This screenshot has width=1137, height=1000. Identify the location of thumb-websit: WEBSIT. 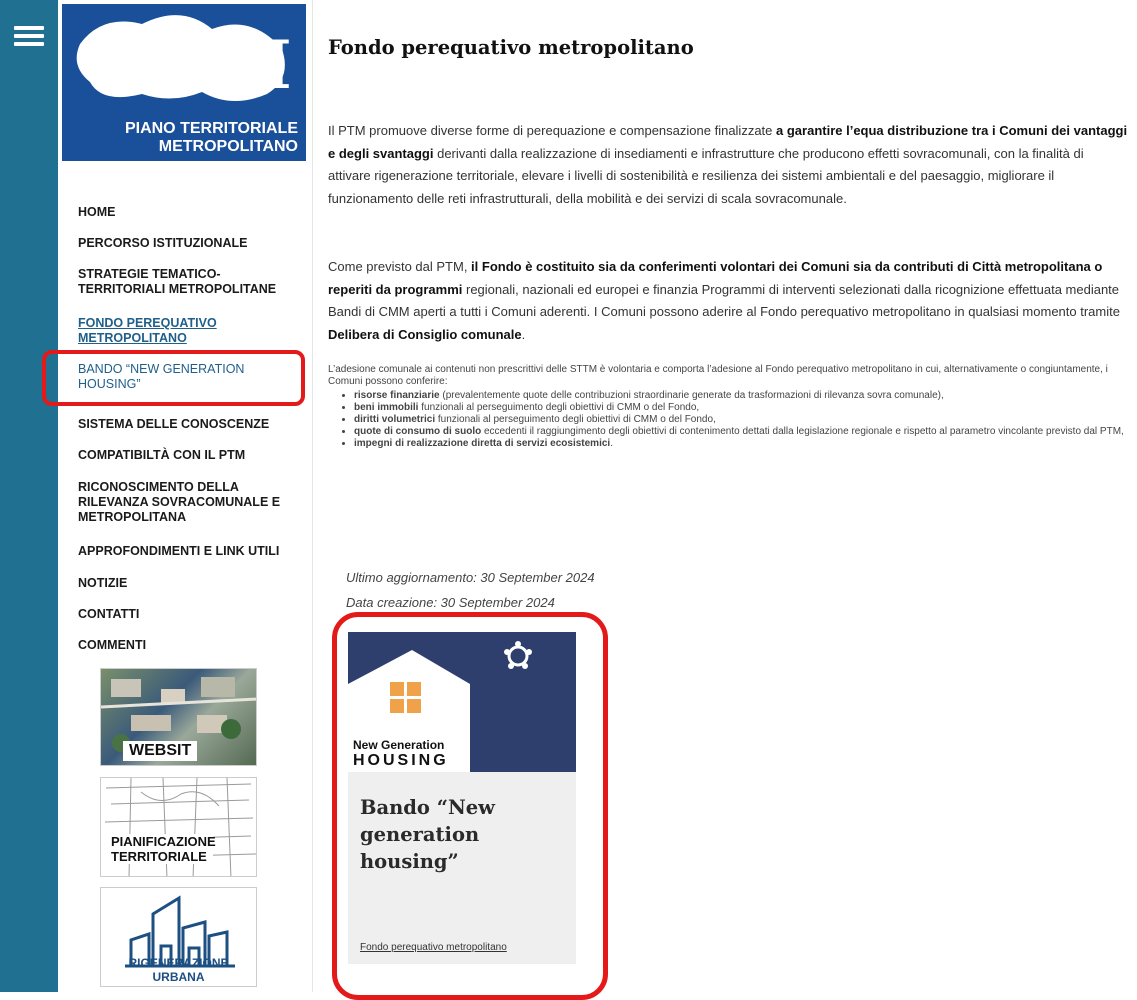
(178, 717).